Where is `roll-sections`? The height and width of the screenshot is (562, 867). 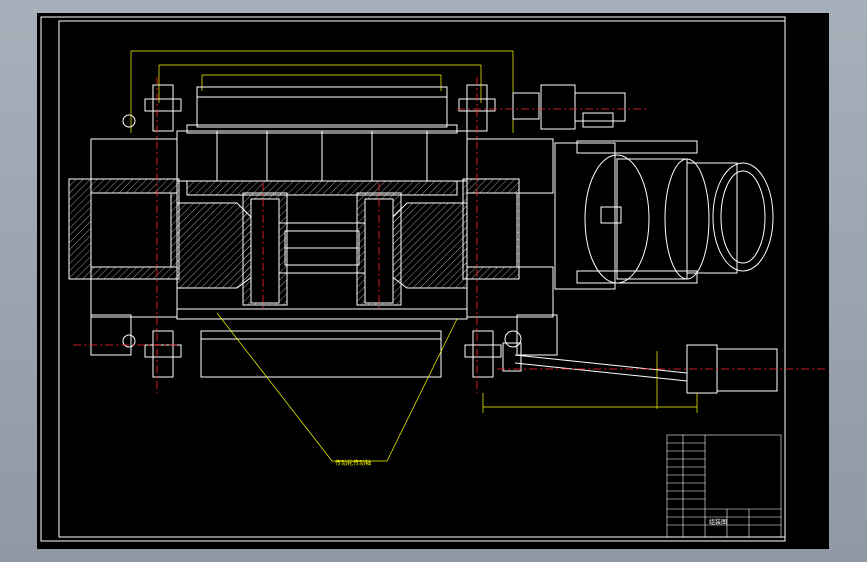
roll-sections is located at coordinates (322, 243).